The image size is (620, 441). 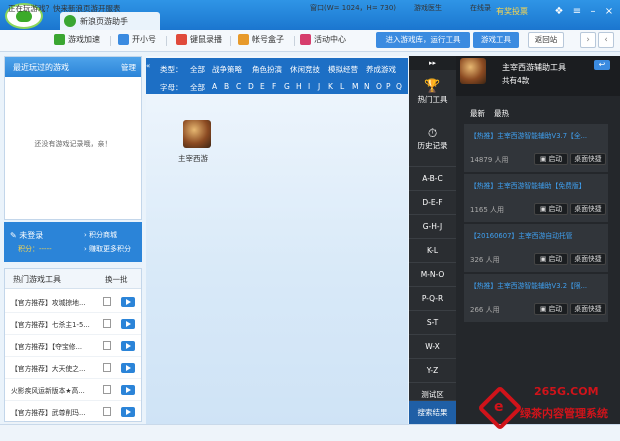 I want to click on tool-title-link: 【20160607】主宰西游自动托管, so click(x=537, y=235).